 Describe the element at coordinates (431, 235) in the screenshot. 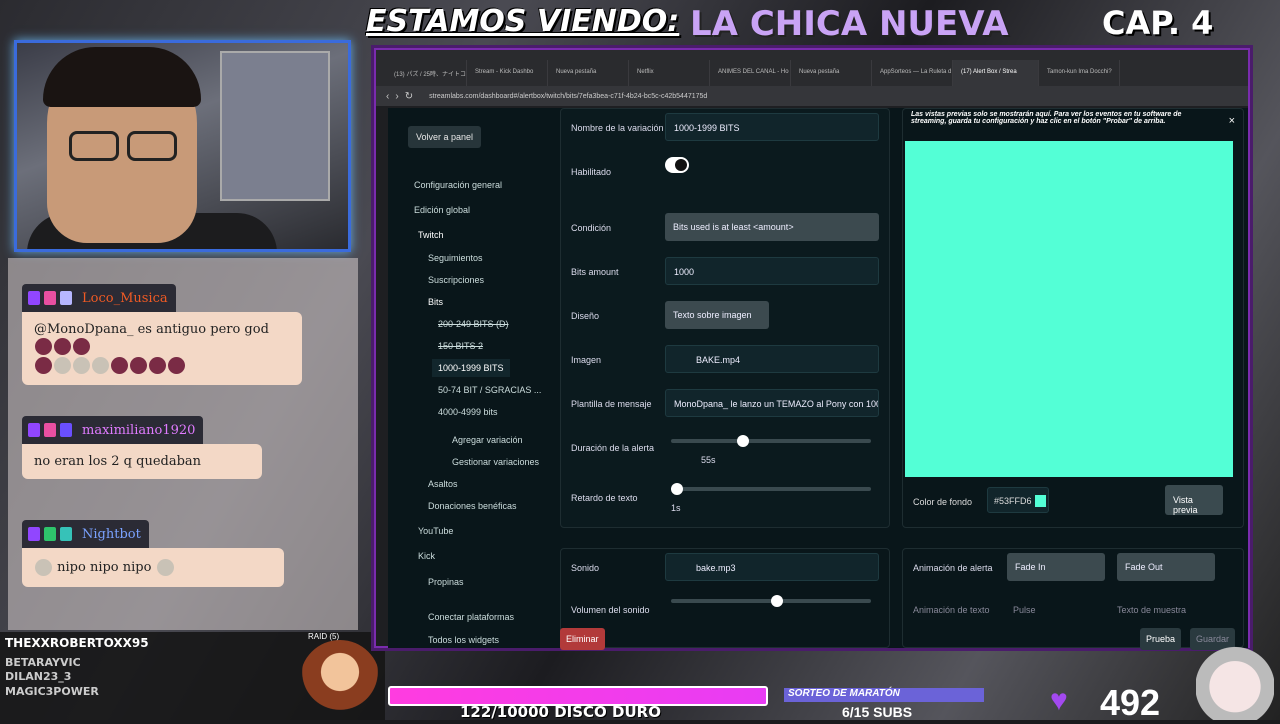

I see `sidebar-item-twitch: Twitch` at that location.